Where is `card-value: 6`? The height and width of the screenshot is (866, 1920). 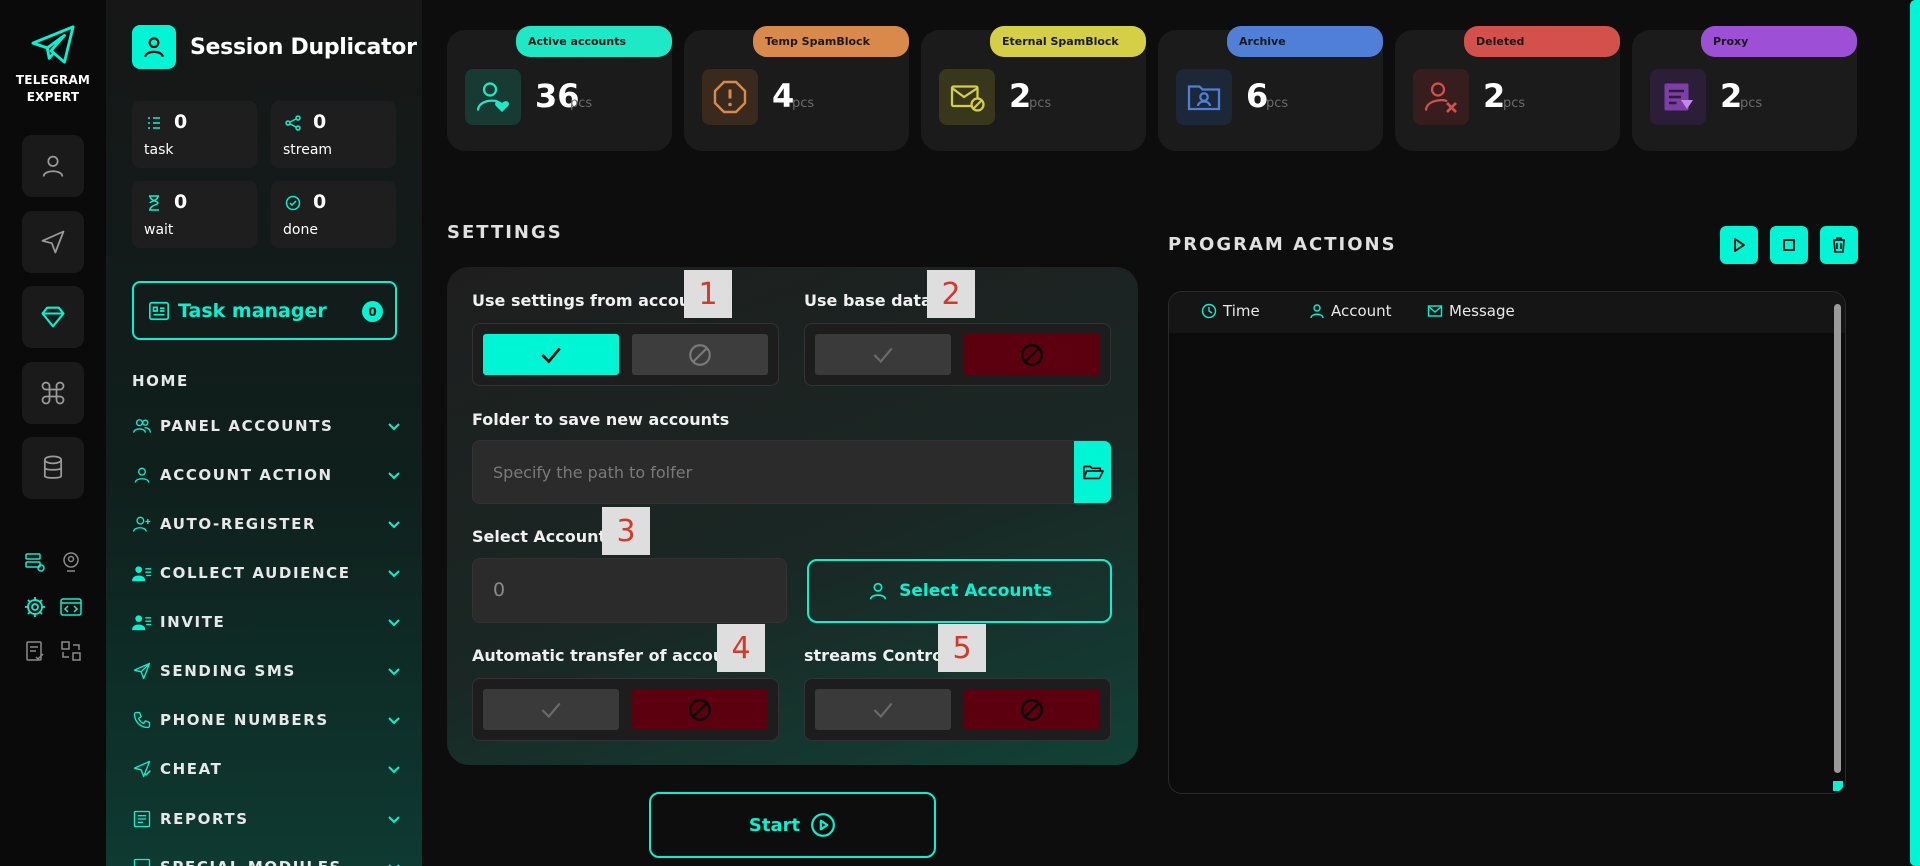
card-value: 6 is located at coordinates (1257, 96).